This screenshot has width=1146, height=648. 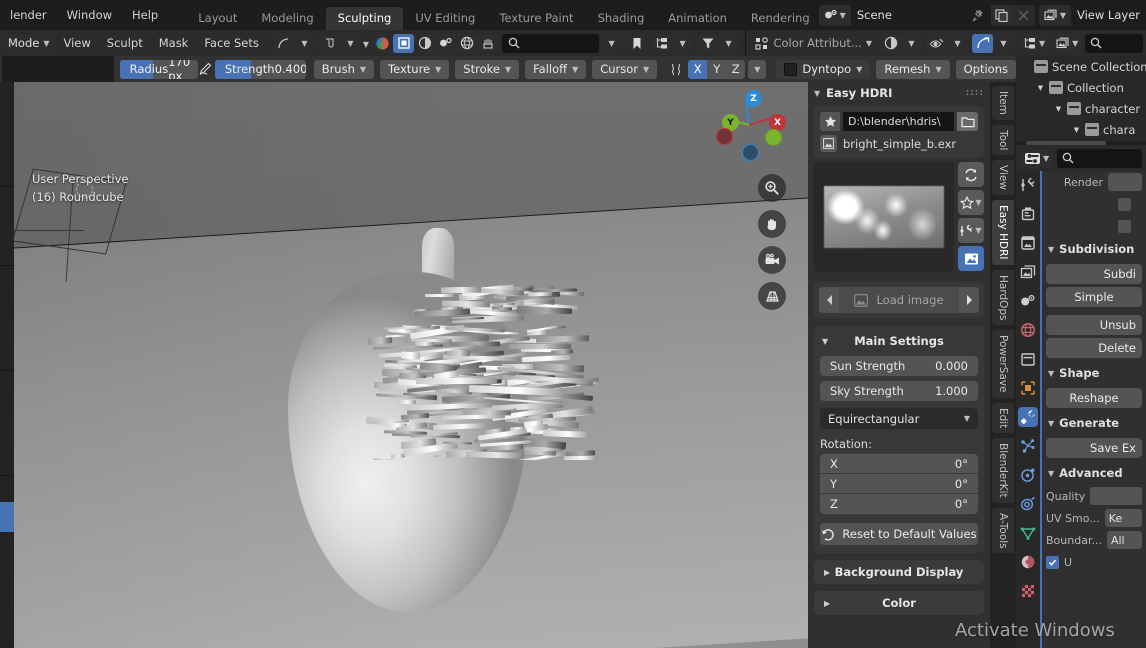 What do you see at coordinates (158, 69) in the screenshot?
I see `brush-radius-slider: Radius 170 px` at bounding box center [158, 69].